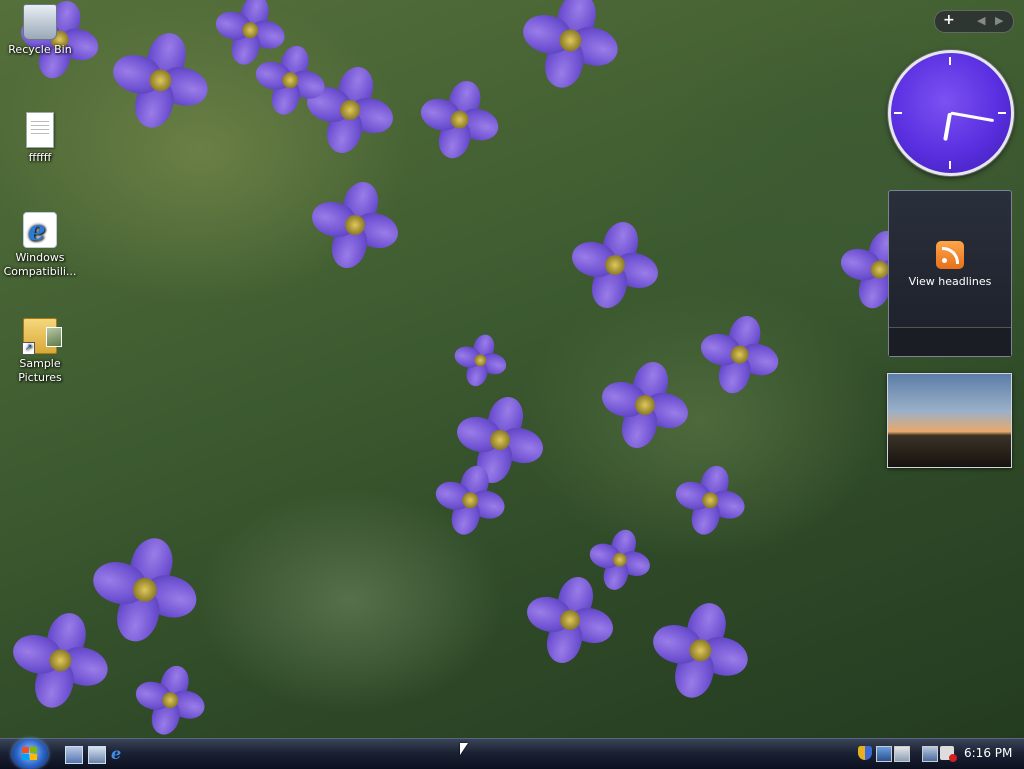  What do you see at coordinates (972, 117) in the screenshot?
I see `clock-minute-hand` at bounding box center [972, 117].